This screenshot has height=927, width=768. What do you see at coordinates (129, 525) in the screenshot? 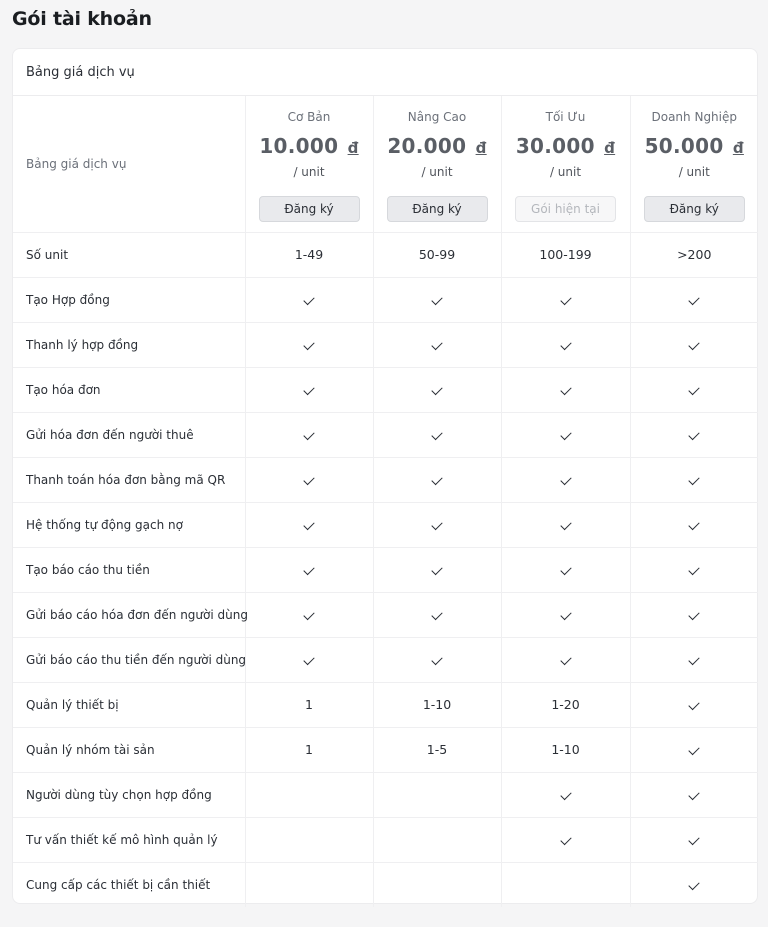
I see `feature-label: Hệ thống tự động gạch nợ` at bounding box center [129, 525].